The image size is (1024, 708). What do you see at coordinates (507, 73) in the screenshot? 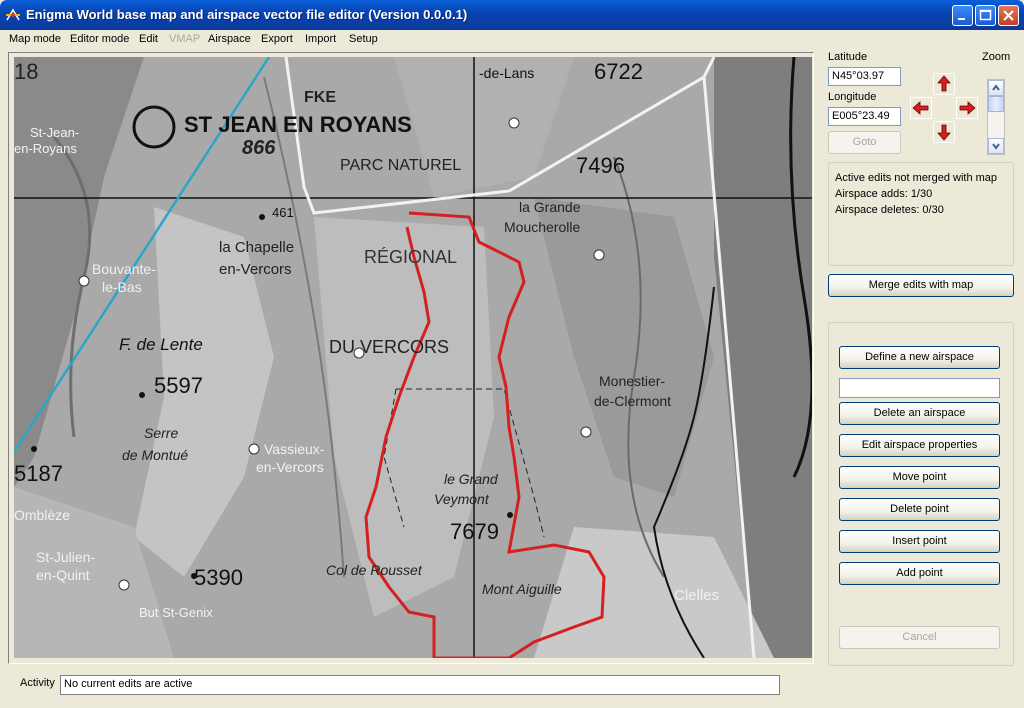
I see `map-label: -de-Lans` at bounding box center [507, 73].